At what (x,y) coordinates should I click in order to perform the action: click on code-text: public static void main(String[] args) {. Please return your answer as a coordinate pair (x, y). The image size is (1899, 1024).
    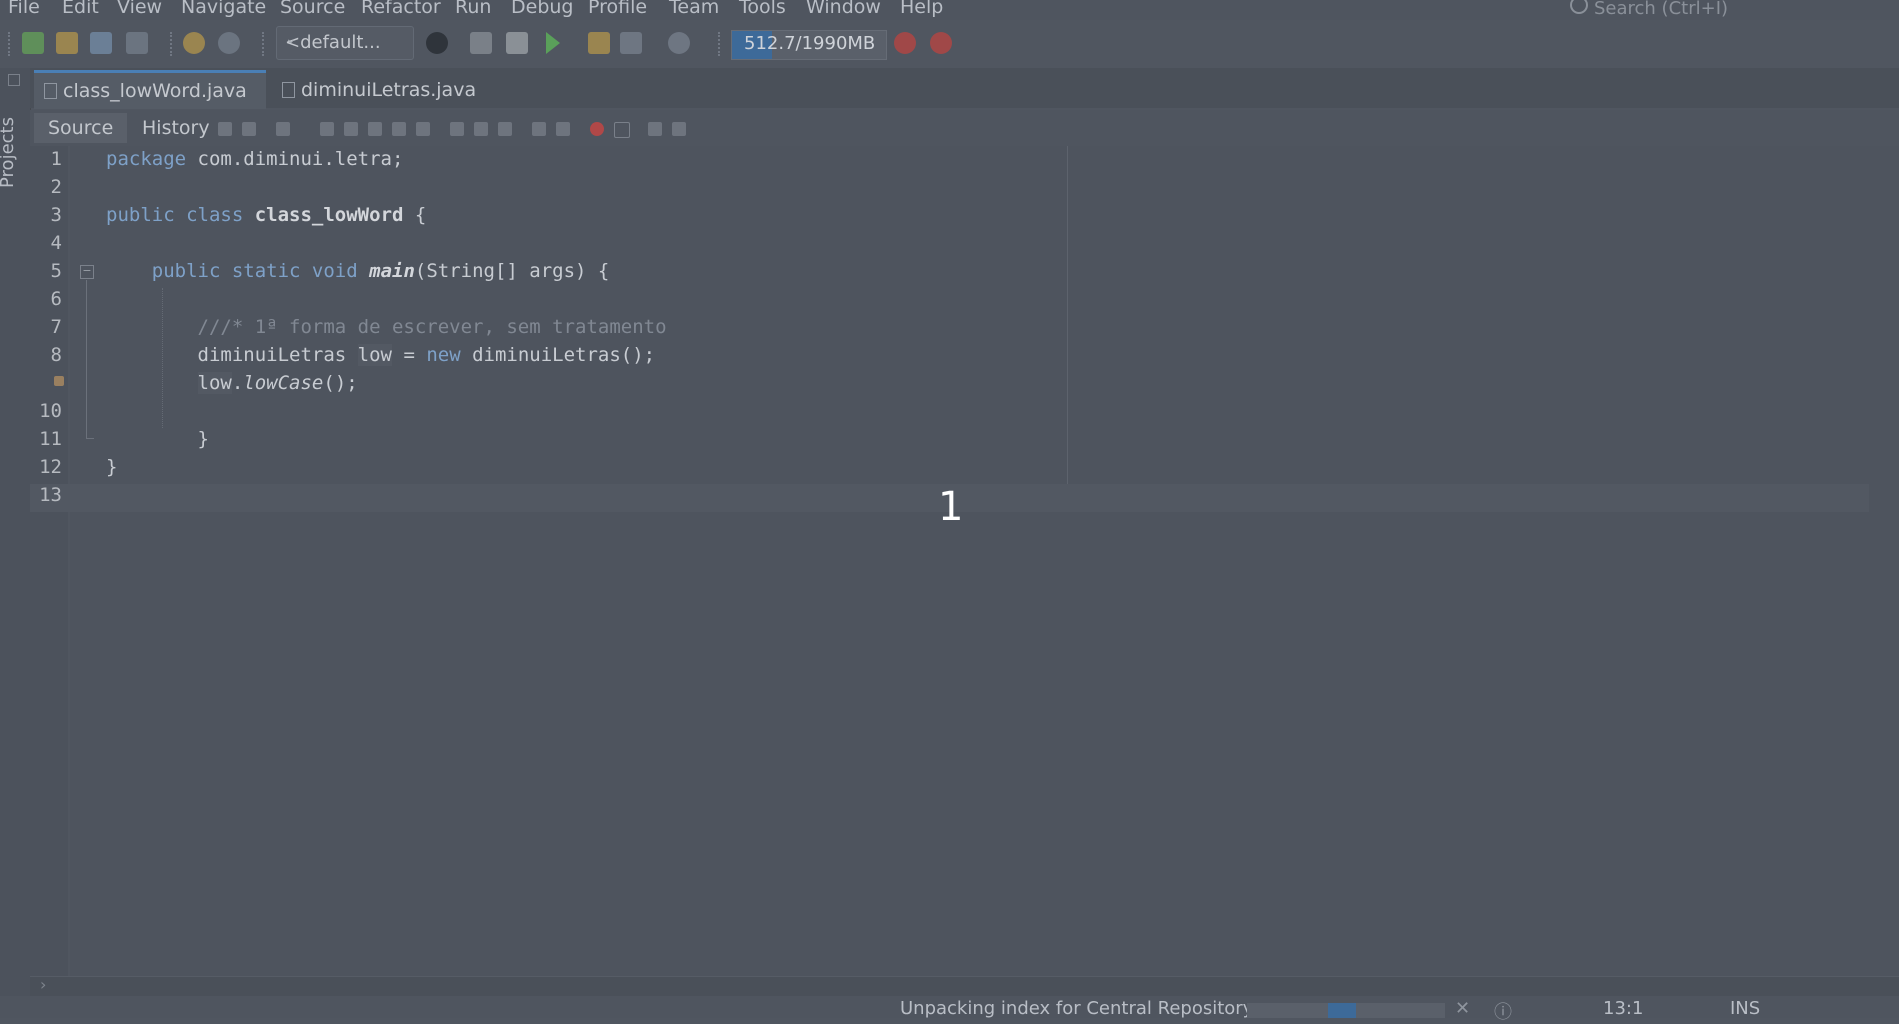
    Looking at the image, I should click on (380, 271).